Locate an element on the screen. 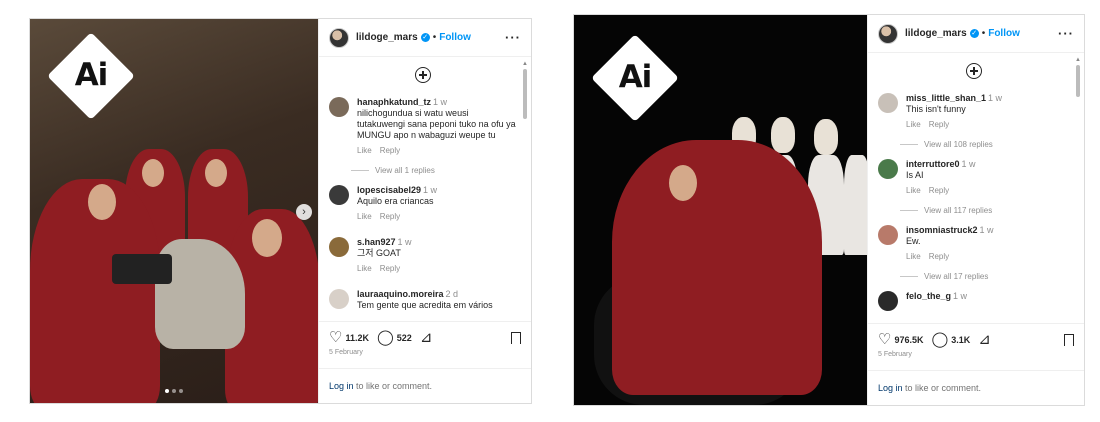 The height and width of the screenshot is (422, 1100). comment-item: s.han927 1 w 그저 GOAT Like Reply is located at coordinates (423, 255).